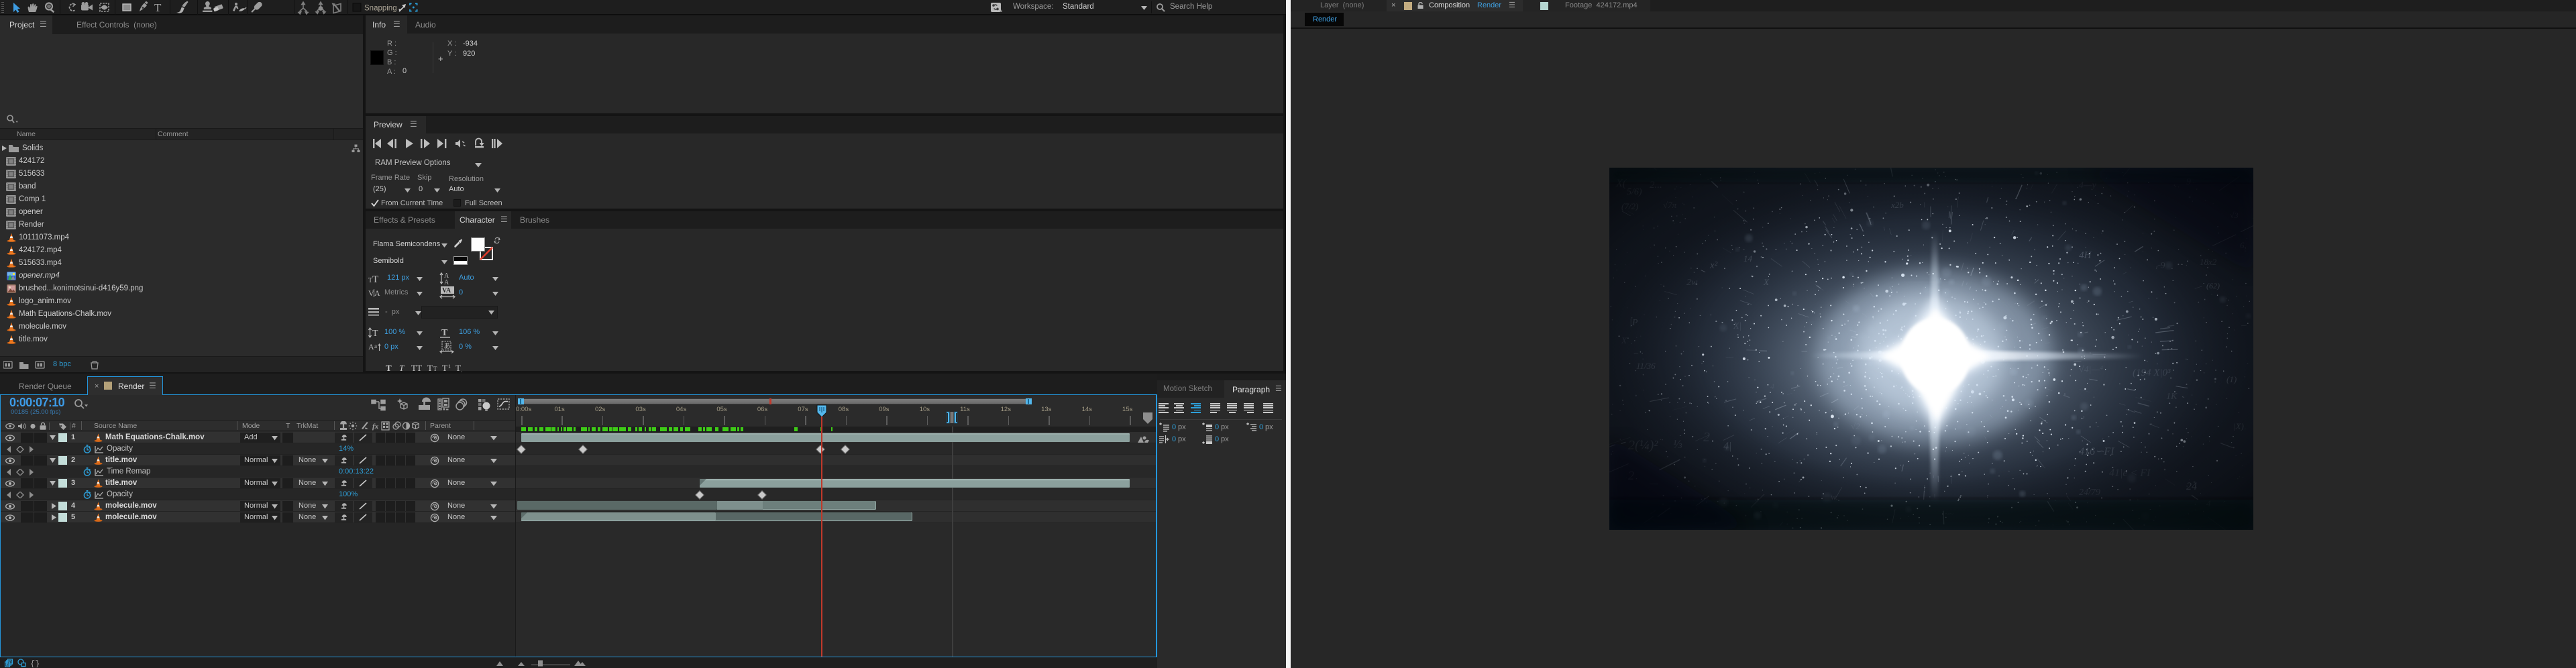 The width and height of the screenshot is (2576, 668). Describe the element at coordinates (375, 346) in the screenshot. I see `svg-text: a` at that location.